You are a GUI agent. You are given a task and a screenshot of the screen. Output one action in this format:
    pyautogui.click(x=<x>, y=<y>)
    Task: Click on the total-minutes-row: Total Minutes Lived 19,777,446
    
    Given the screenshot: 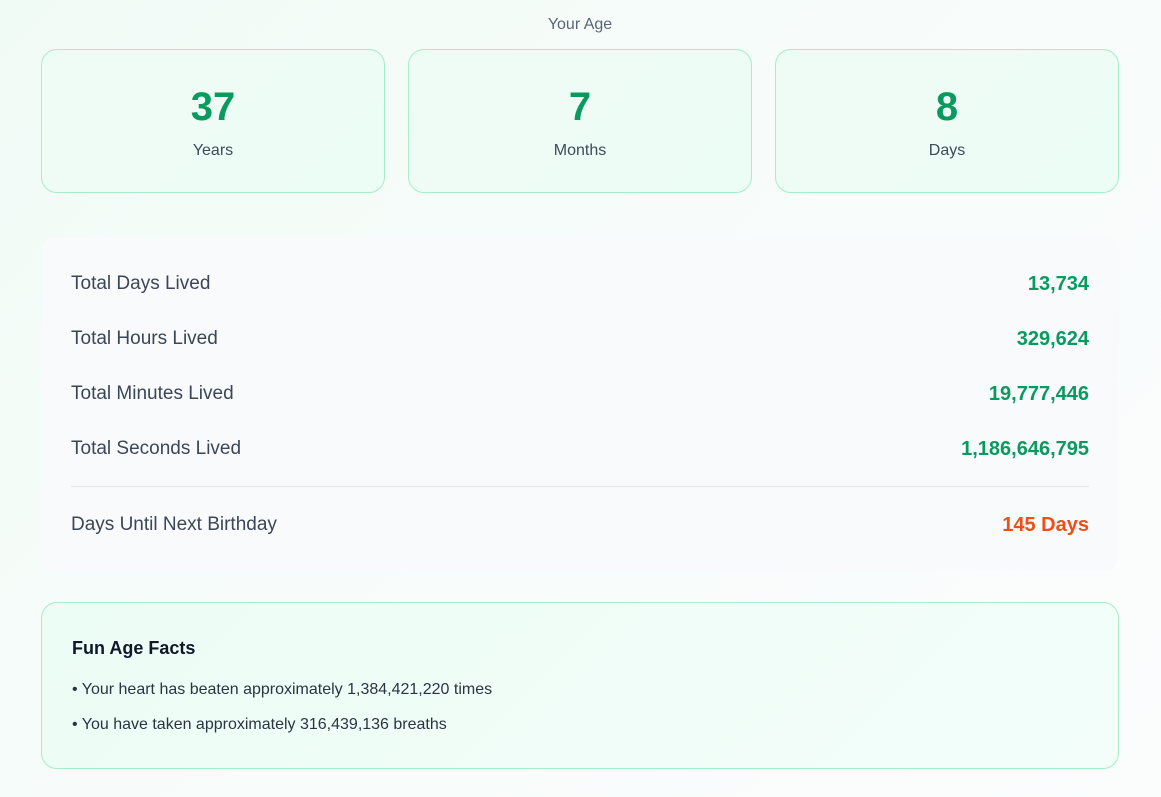 What is the action you would take?
    pyautogui.click(x=580, y=394)
    